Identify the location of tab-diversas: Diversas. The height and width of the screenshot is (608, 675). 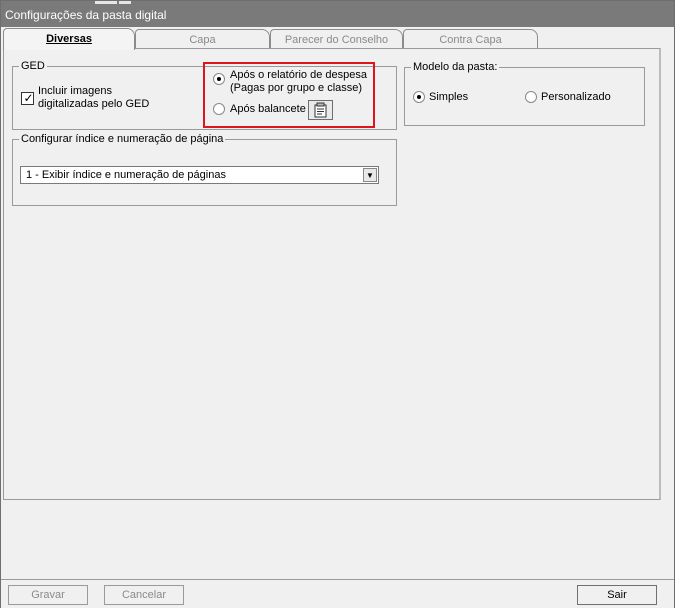
(69, 39).